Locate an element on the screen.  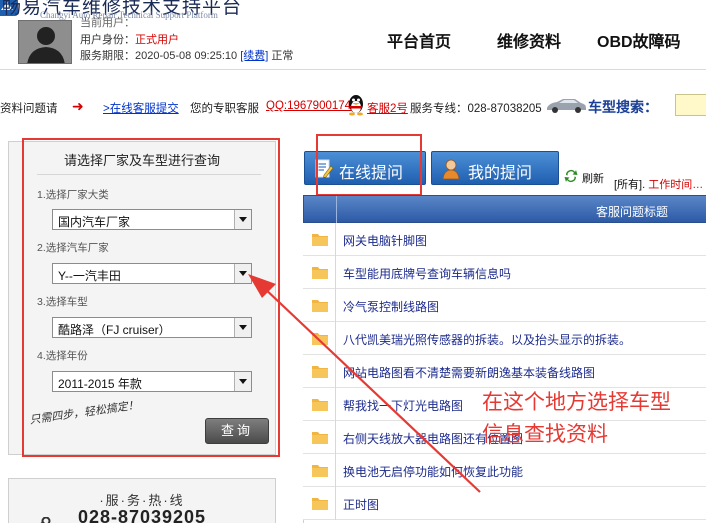
question-title: 换电池无启停功能如何恢复此功能 is located at coordinates (433, 471).